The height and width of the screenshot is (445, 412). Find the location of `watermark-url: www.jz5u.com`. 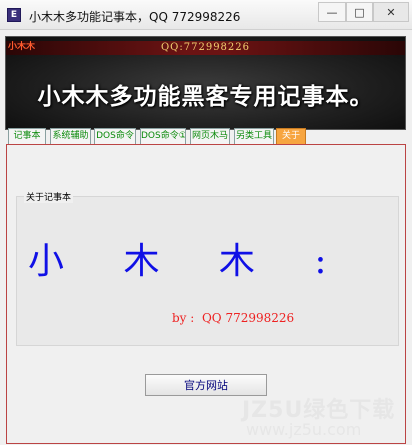

watermark-url: www.jz5u.com is located at coordinates (304, 429).